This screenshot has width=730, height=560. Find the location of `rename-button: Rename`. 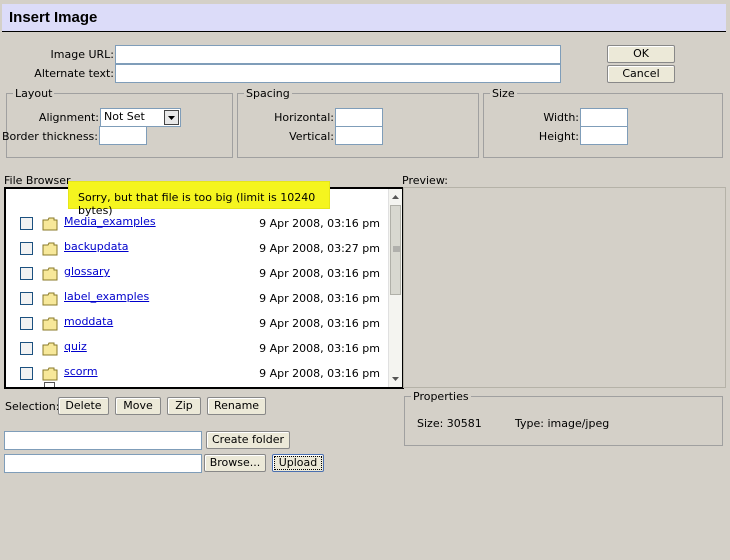

rename-button: Rename is located at coordinates (236, 406).